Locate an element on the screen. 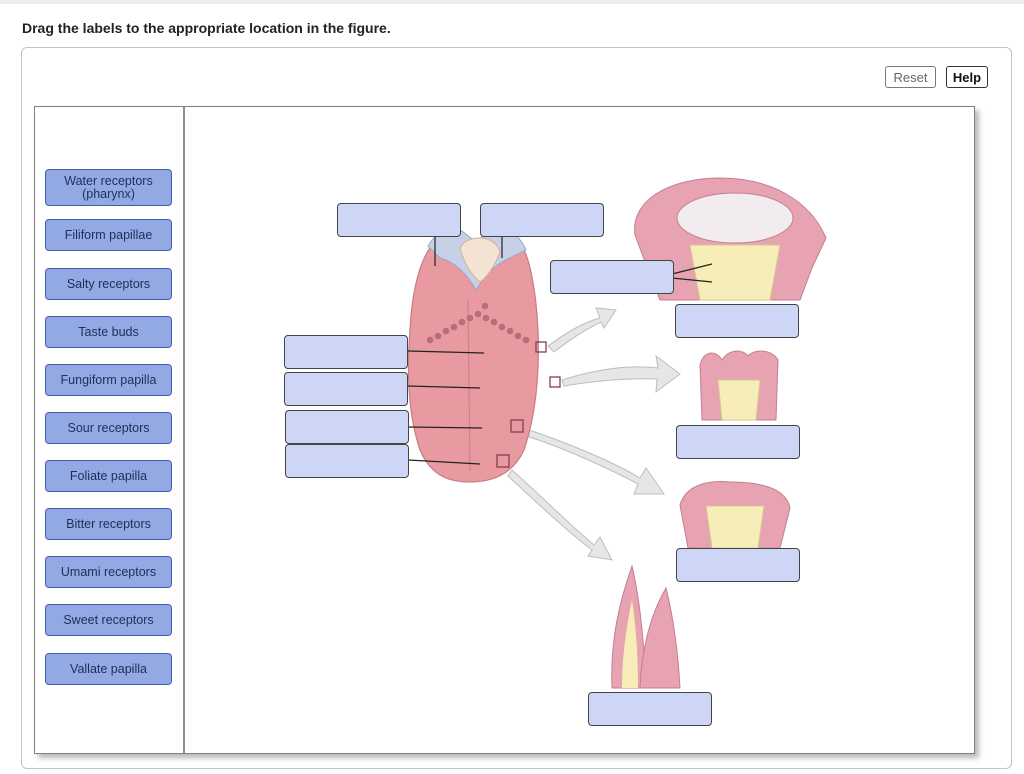 This screenshot has height=774, width=1024. drop-target-vallate is located at coordinates (737, 321).